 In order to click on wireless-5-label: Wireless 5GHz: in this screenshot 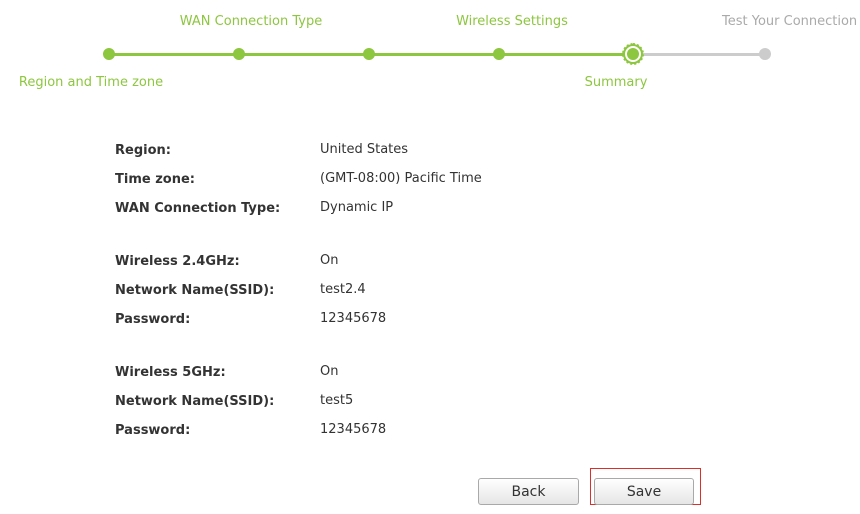, I will do `click(170, 372)`.